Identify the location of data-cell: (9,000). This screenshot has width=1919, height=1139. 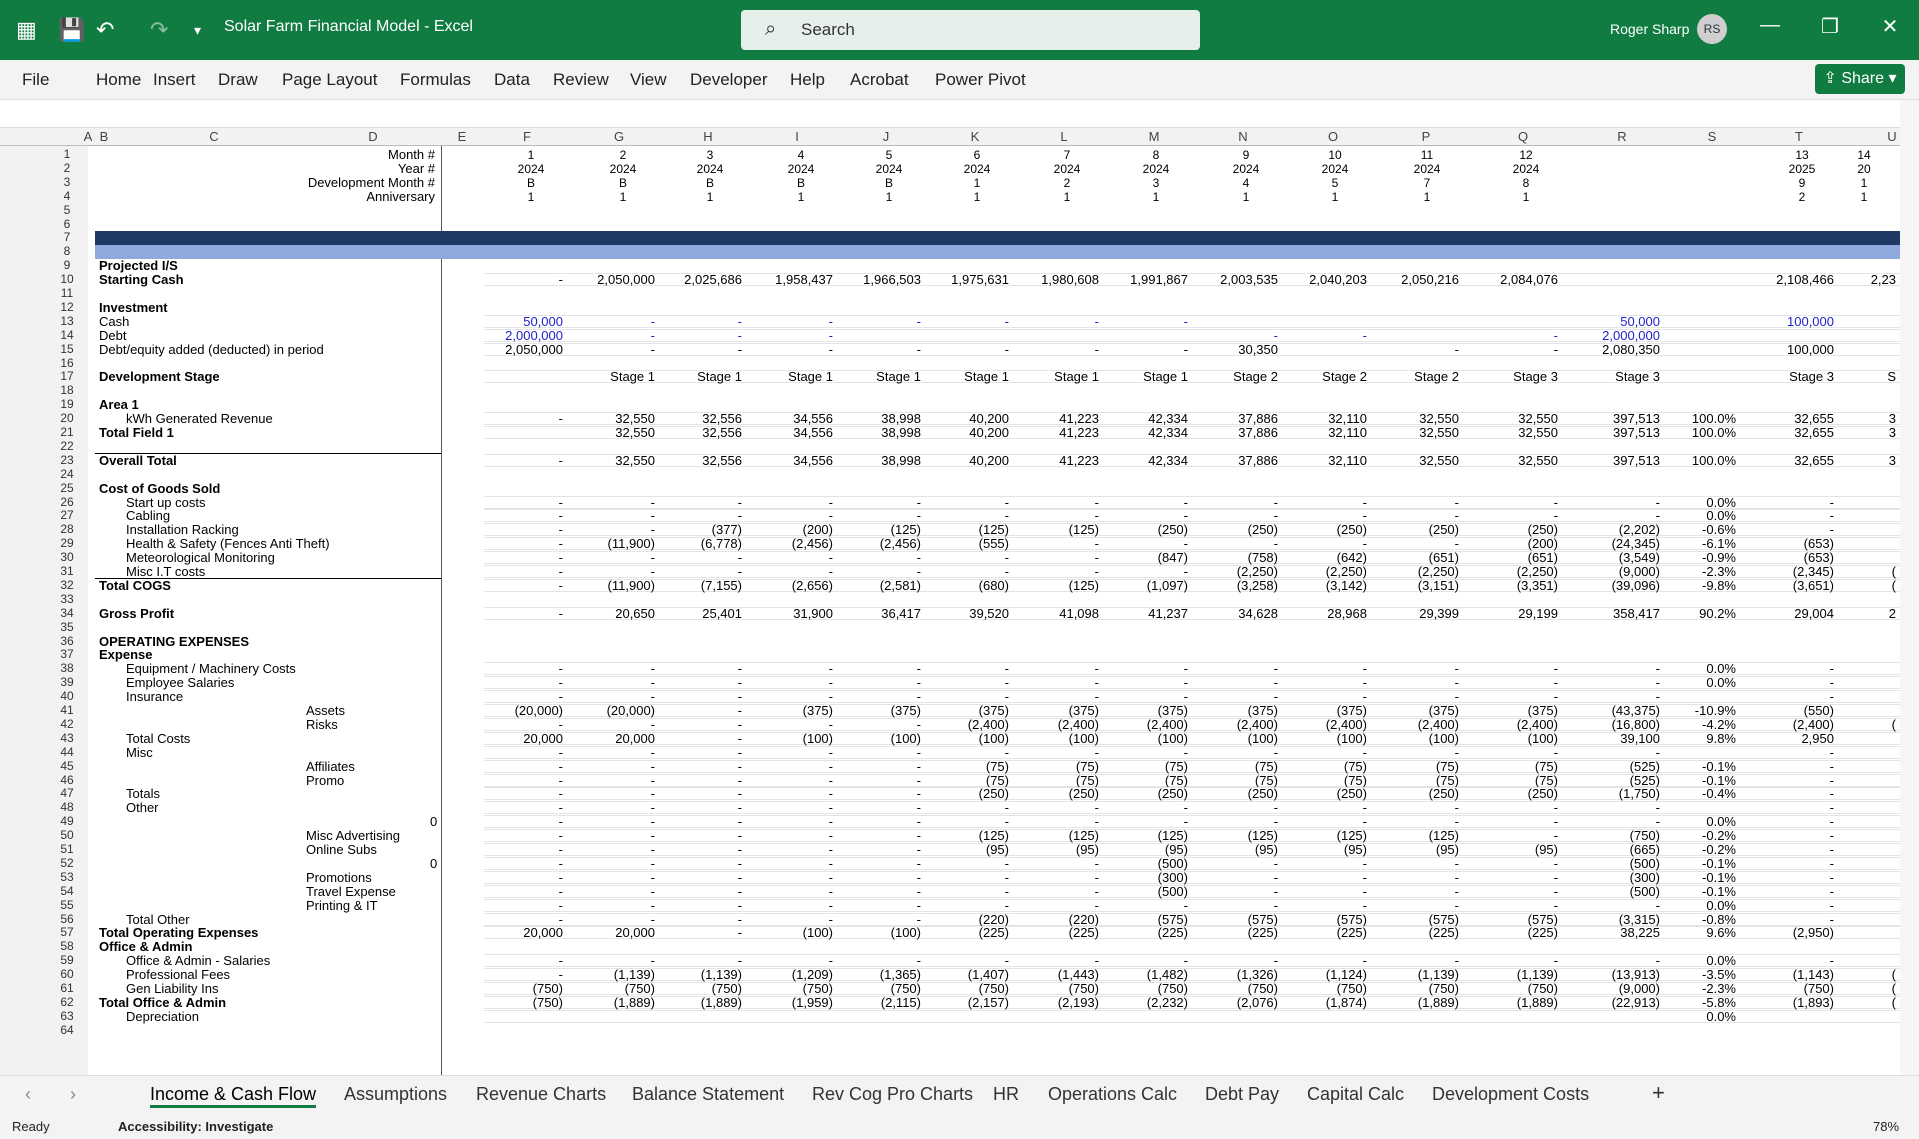
(1618, 989).